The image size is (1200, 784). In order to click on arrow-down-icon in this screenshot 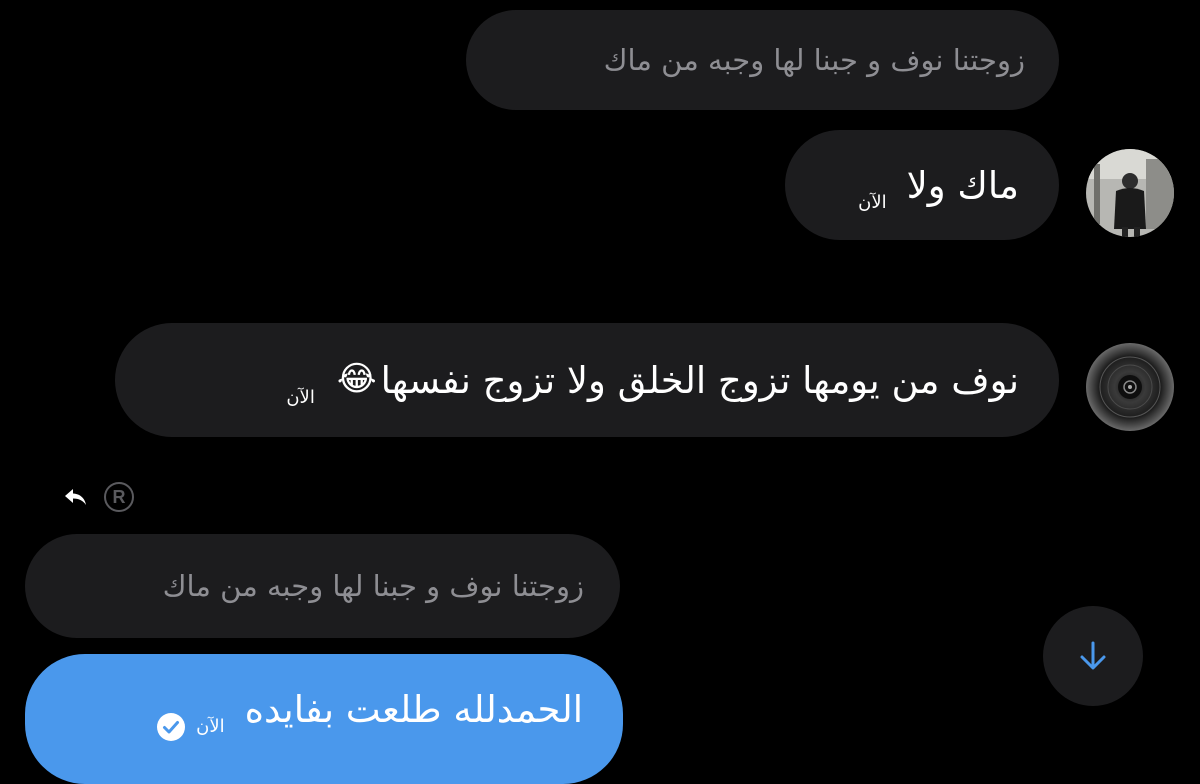, I will do `click(1093, 655)`.